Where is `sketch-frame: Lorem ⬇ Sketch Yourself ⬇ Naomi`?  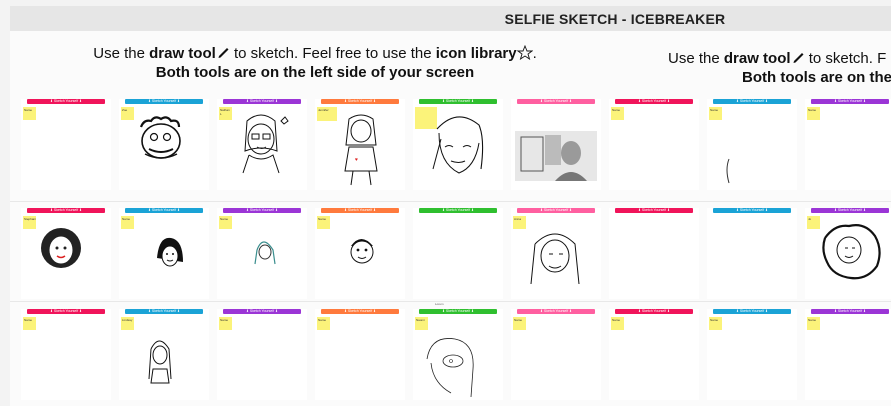 sketch-frame: Lorem ⬇ Sketch Yourself ⬇ Naomi is located at coordinates (458, 351).